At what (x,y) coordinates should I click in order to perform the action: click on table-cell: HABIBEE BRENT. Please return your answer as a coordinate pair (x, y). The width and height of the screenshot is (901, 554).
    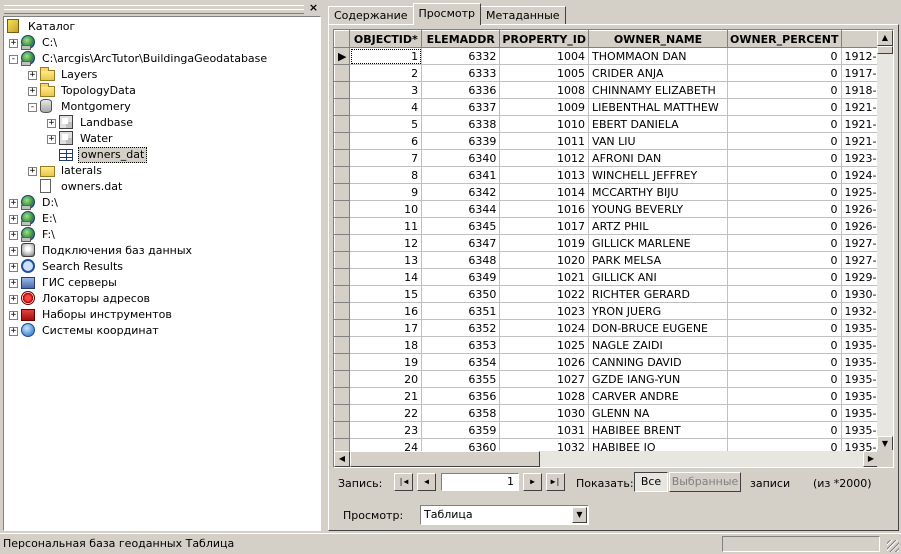
    Looking at the image, I should click on (658, 430).